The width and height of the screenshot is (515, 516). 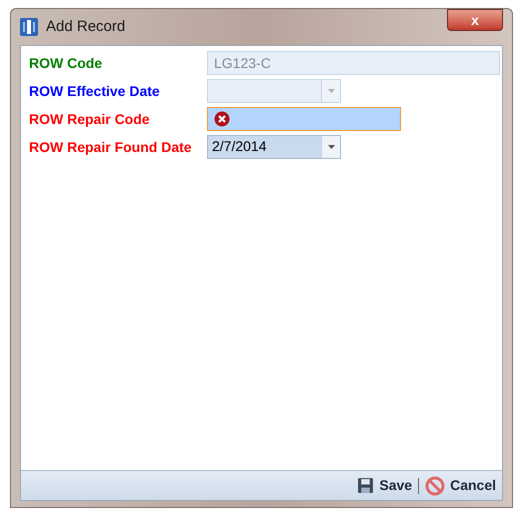 What do you see at coordinates (435, 486) in the screenshot?
I see `cancel-icon` at bounding box center [435, 486].